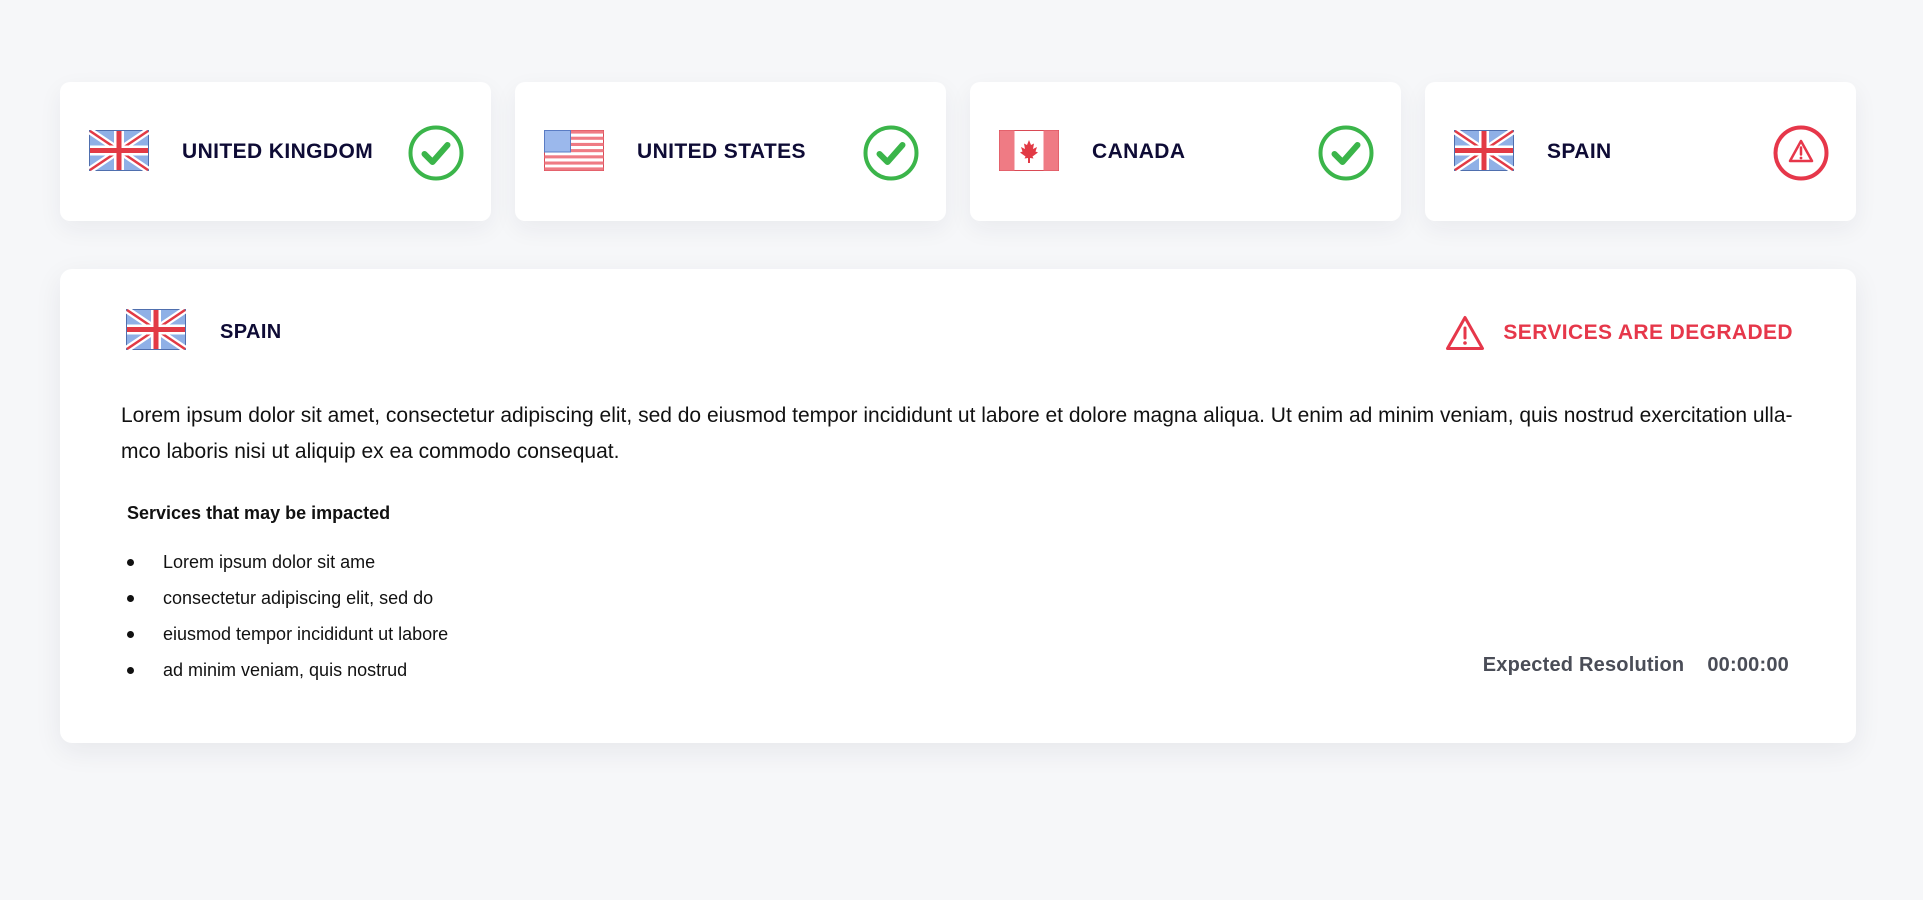  I want to click on region-card-united-states: UNITED STATES, so click(730, 151).